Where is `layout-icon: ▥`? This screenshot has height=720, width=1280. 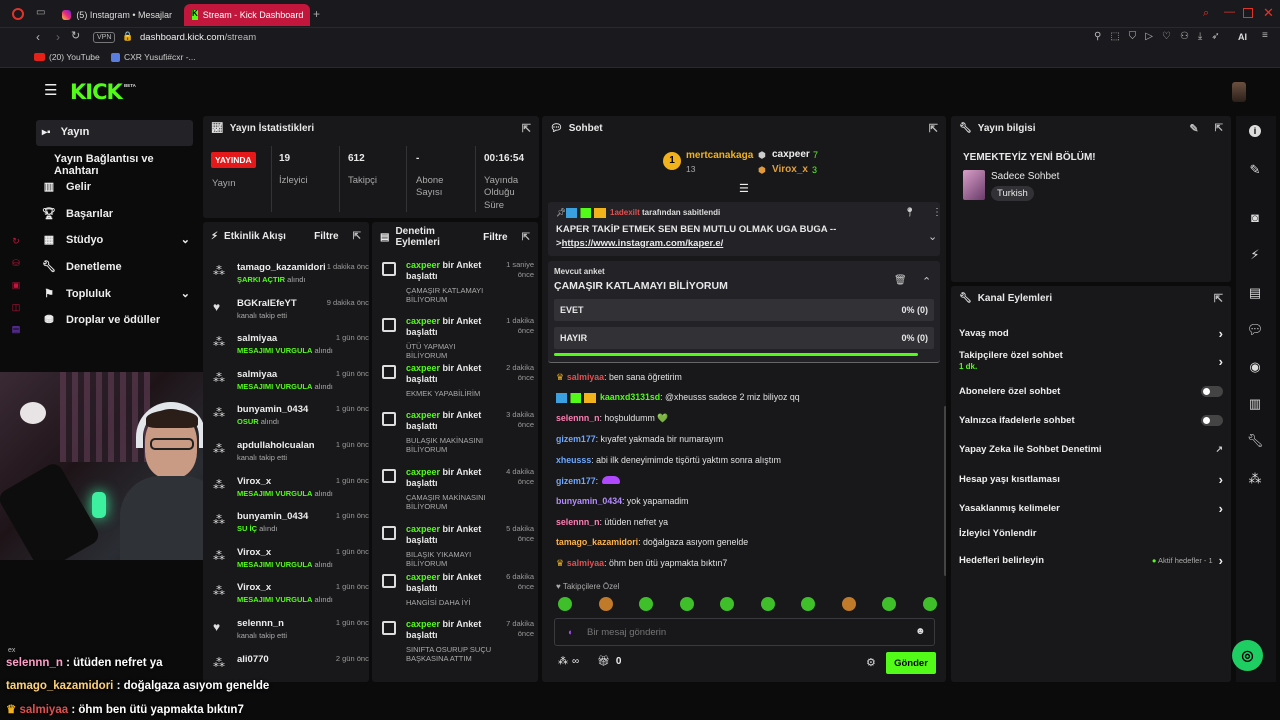 layout-icon: ▥ is located at coordinates (1255, 404).